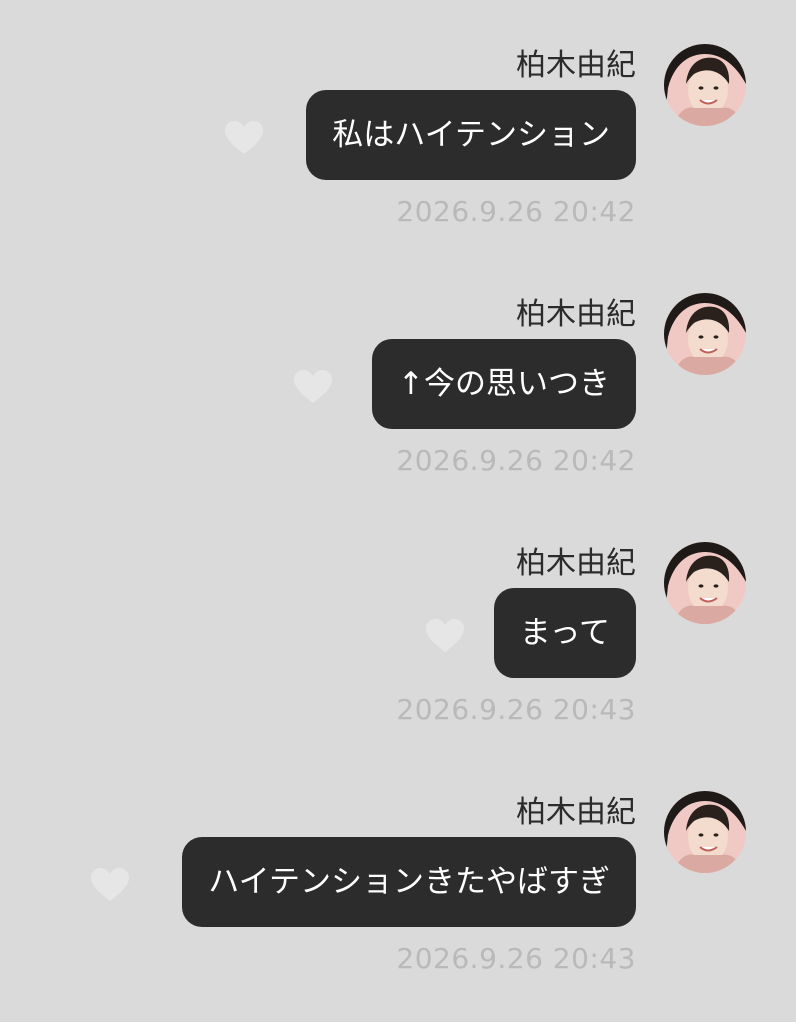  I want to click on message-bubble: 私はハイテンション, so click(471, 135).